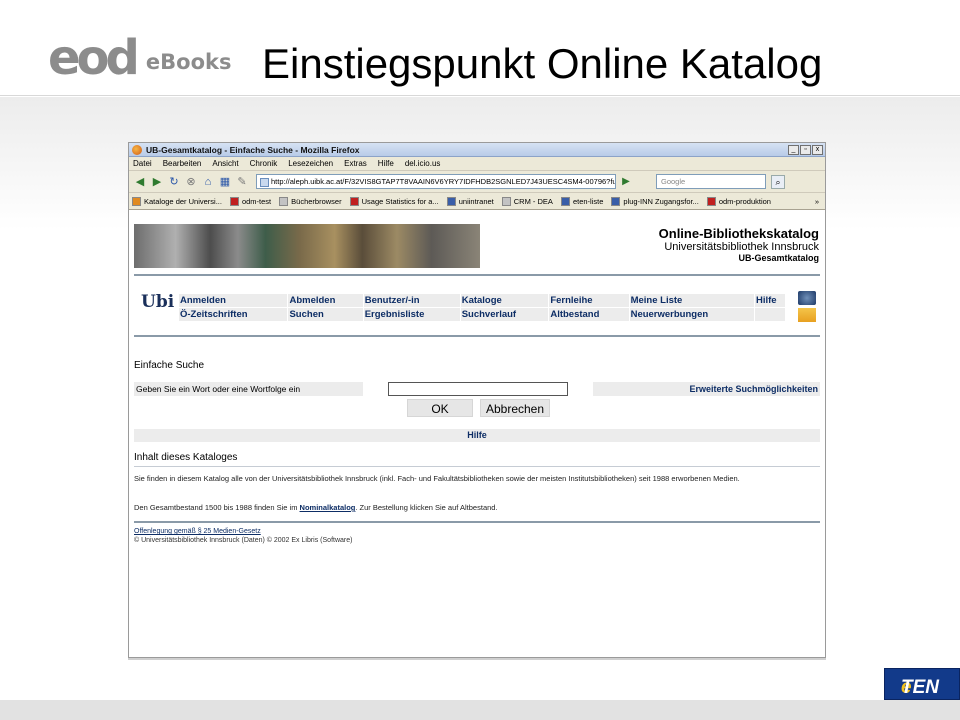 The image size is (960, 720). What do you see at coordinates (264, 163) in the screenshot?
I see `menu-chronik: Chronik` at bounding box center [264, 163].